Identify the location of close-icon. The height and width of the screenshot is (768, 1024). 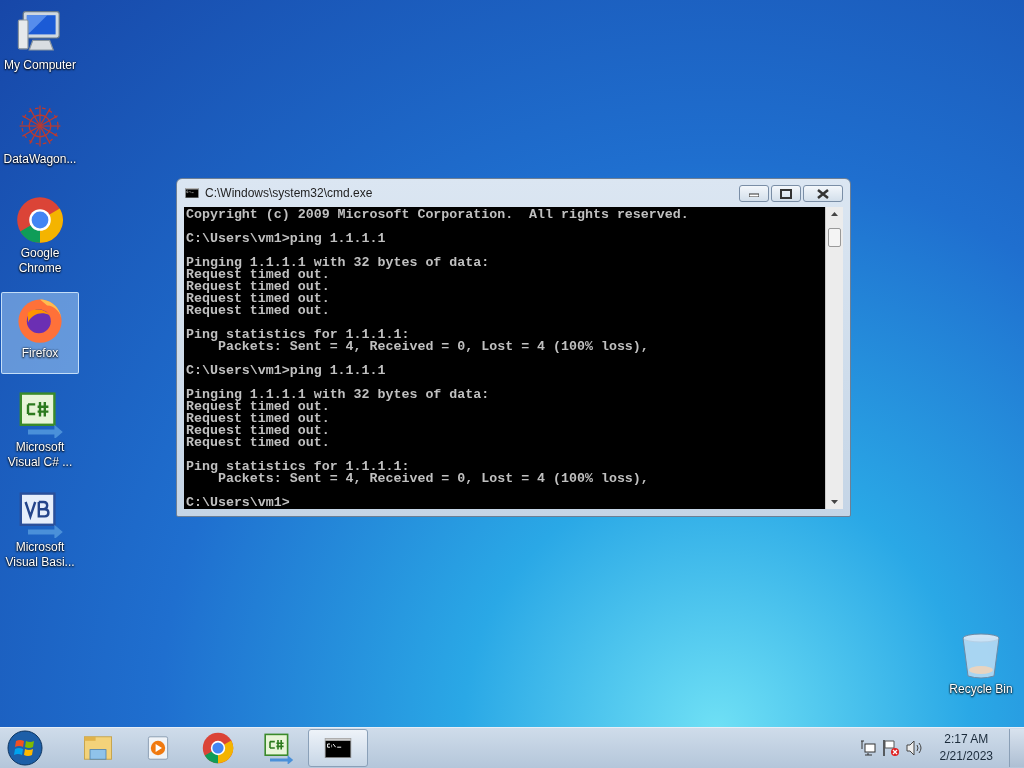
(823, 193).